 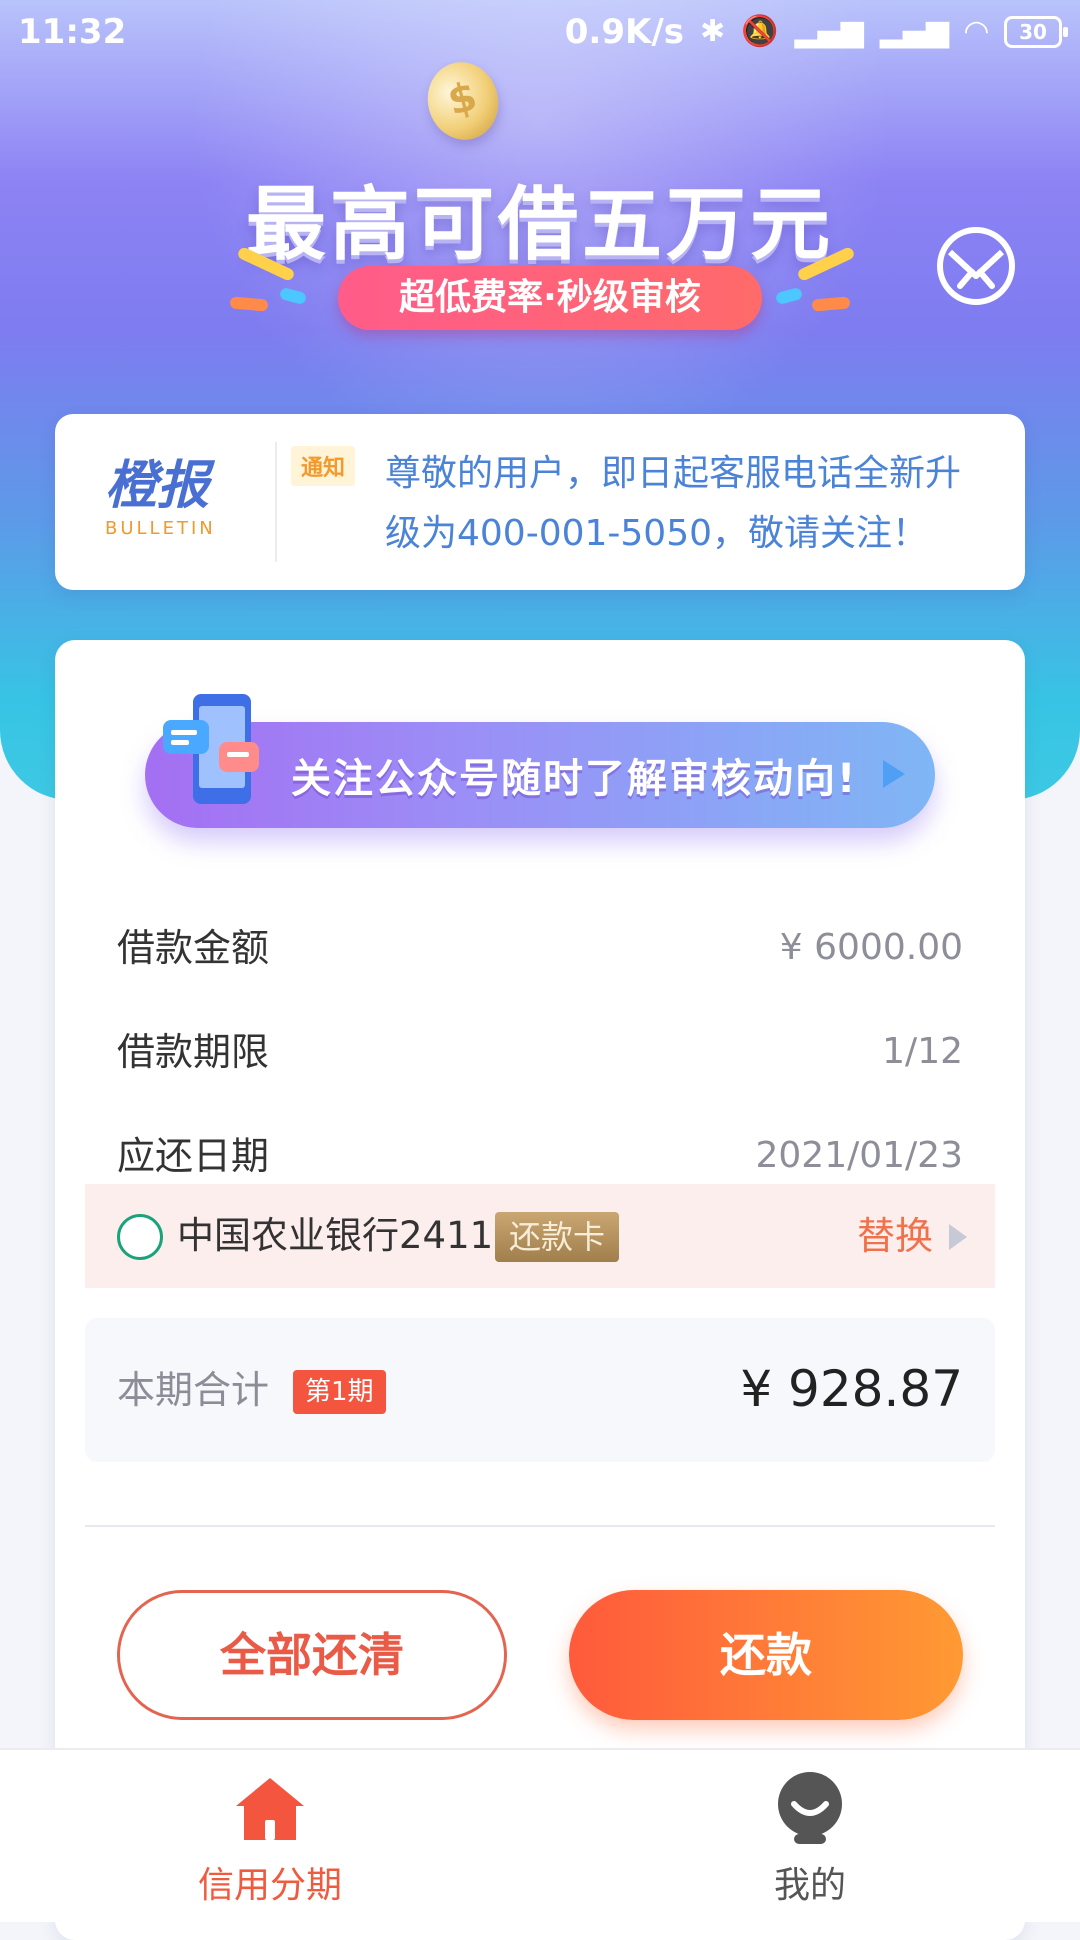 What do you see at coordinates (193, 1052) in the screenshot?
I see `loan-term-label: 借款期限` at bounding box center [193, 1052].